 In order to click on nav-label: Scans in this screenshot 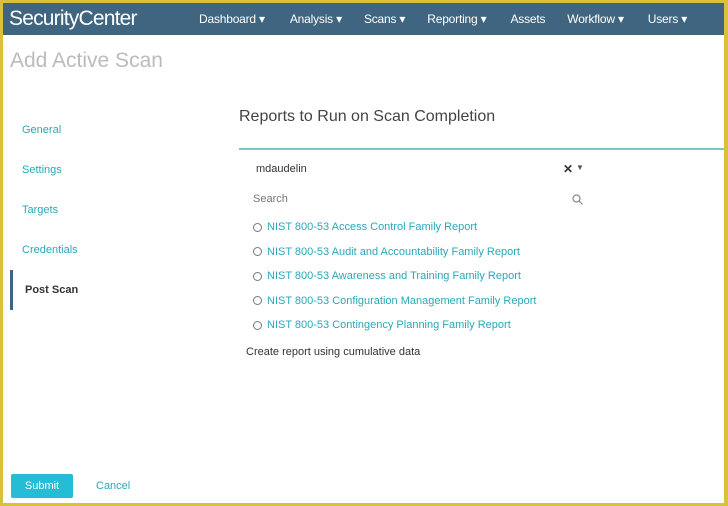, I will do `click(380, 19)`.